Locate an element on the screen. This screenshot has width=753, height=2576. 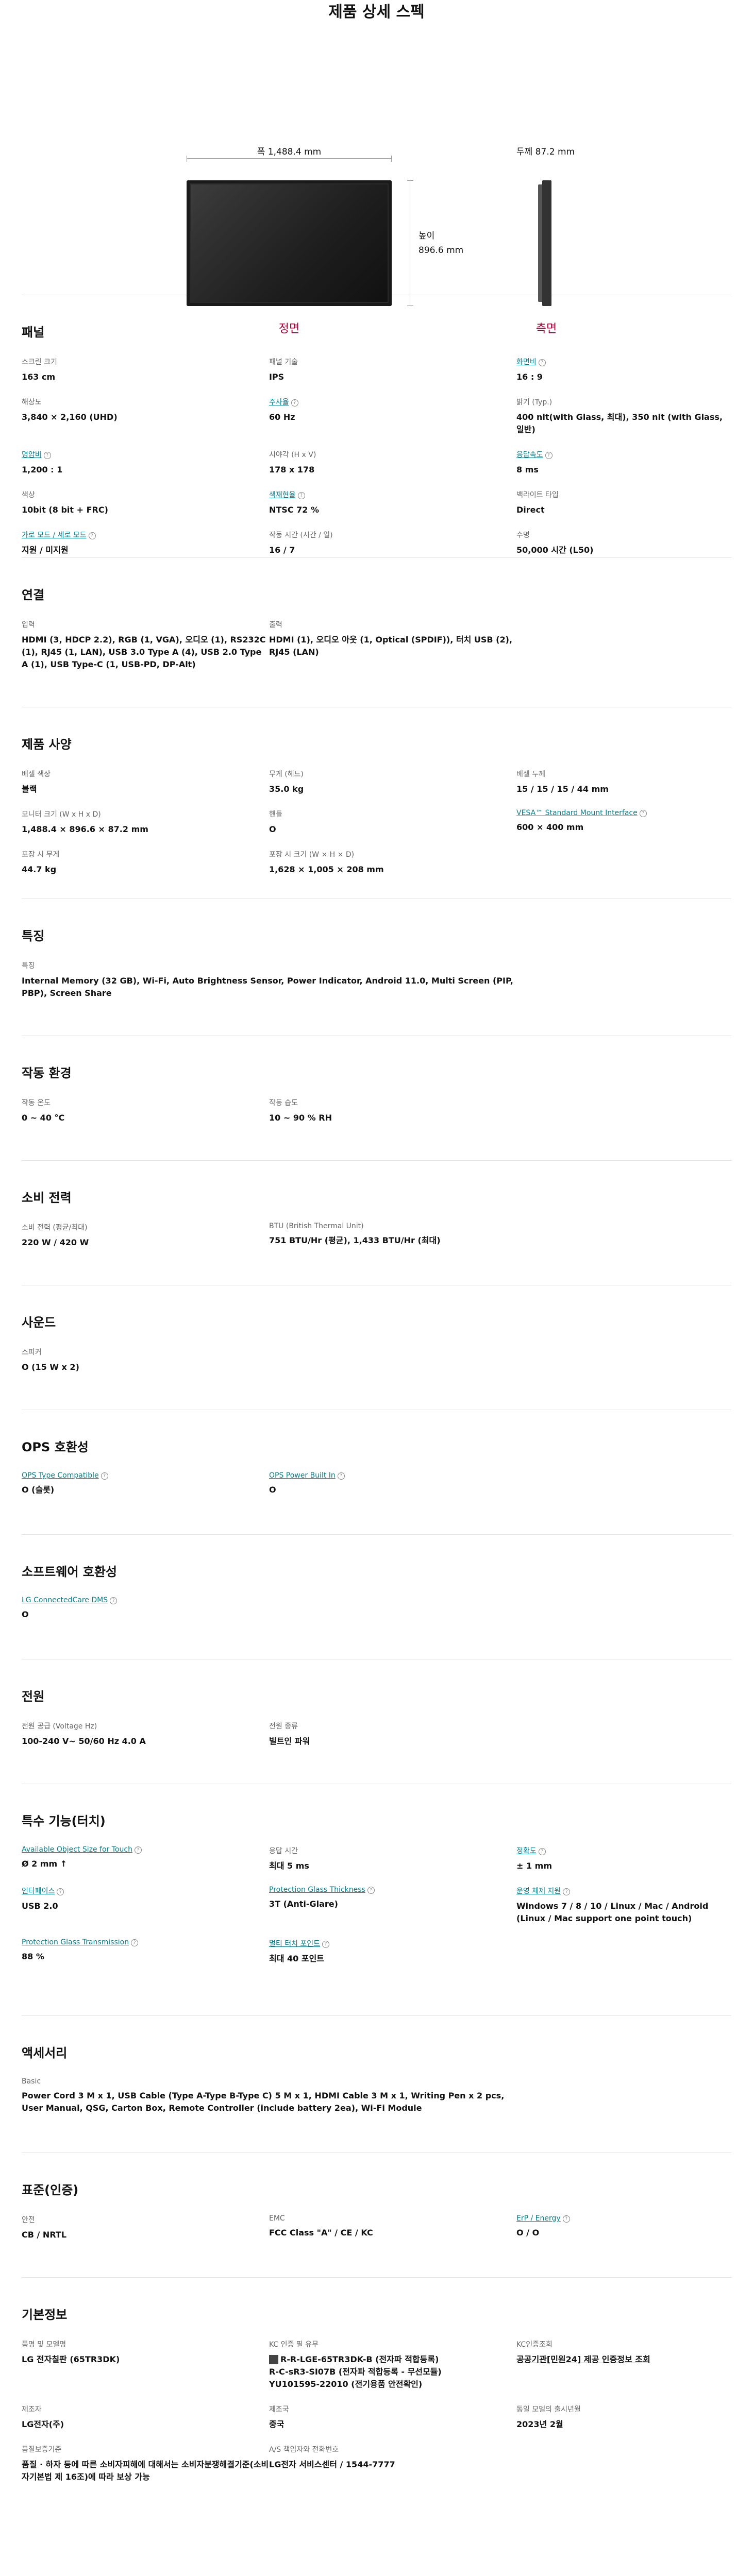
spec-label-link: VESA™ Standard Mount Interface? is located at coordinates (622, 813).